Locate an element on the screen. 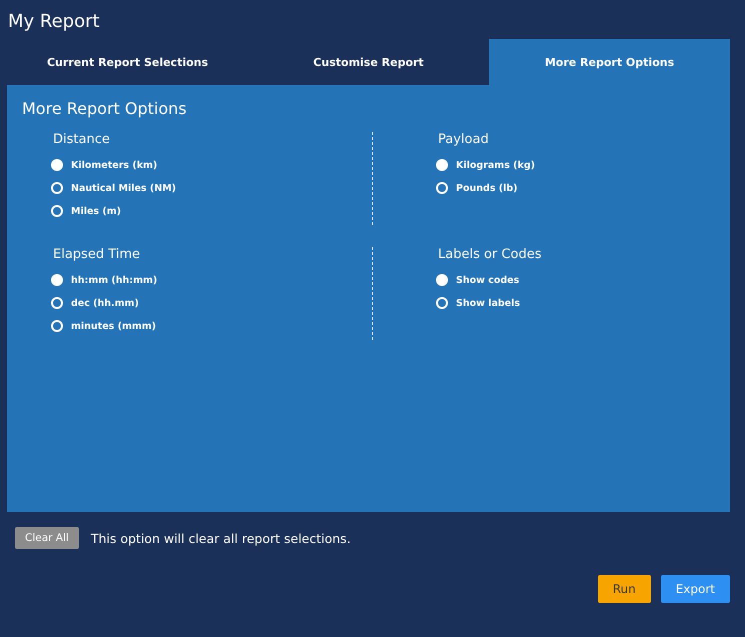 This screenshot has width=745, height=637. group-title: Distance is located at coordinates (82, 139).